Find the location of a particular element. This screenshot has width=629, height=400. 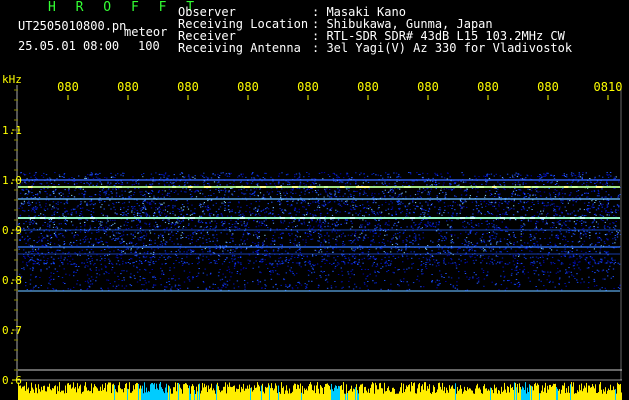

count: 100 is located at coordinates (149, 46).